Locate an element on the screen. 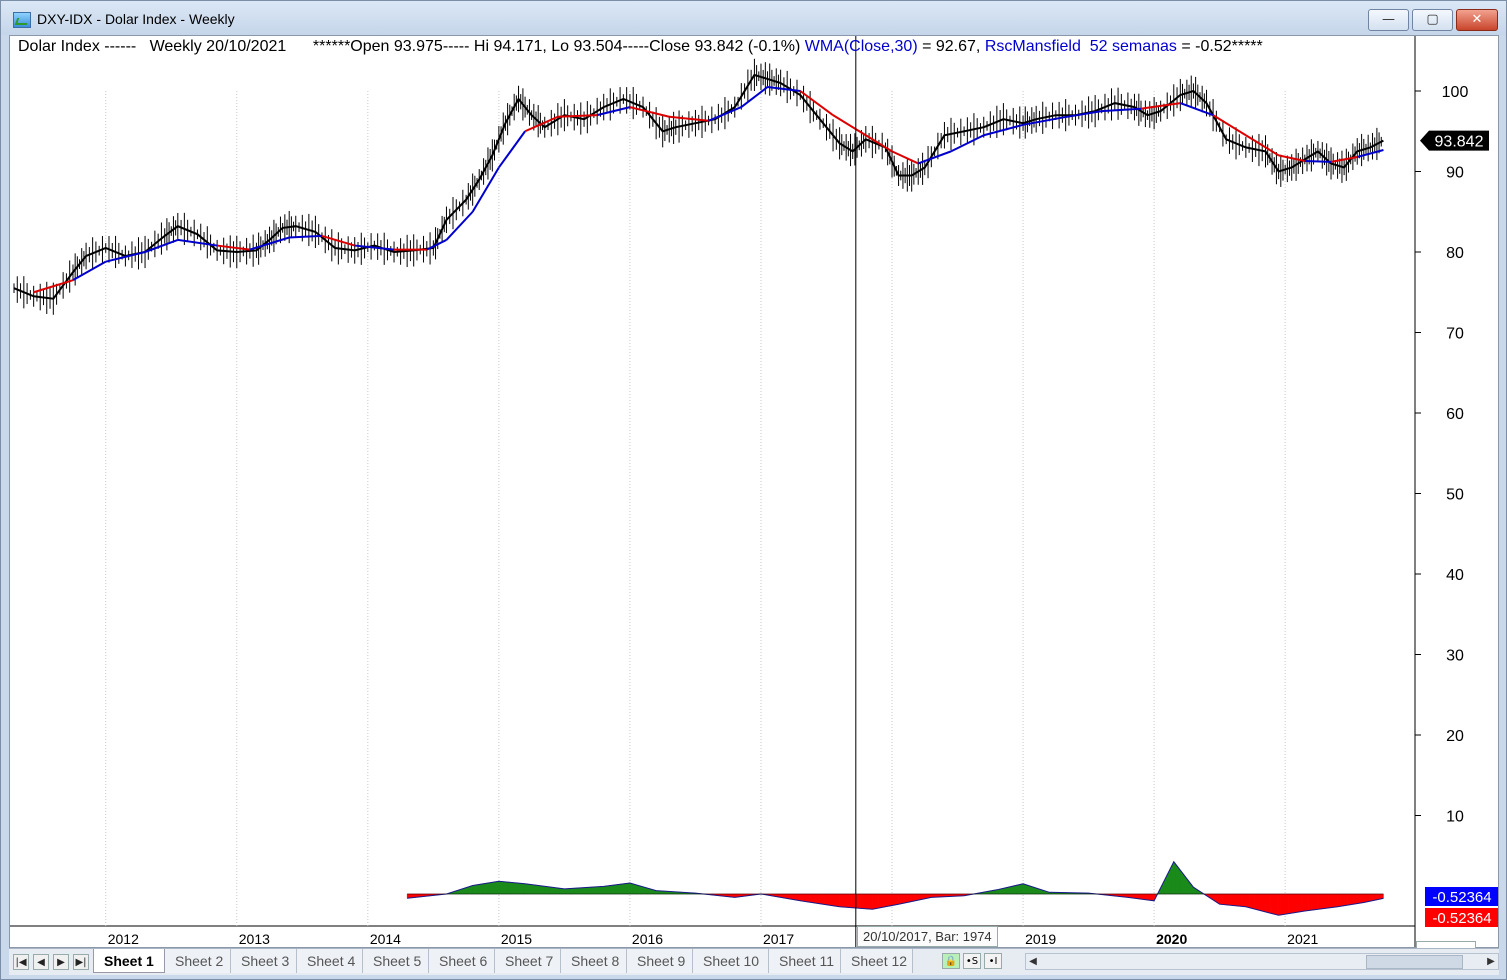 This screenshot has height=980, width=1507. tab-sheet-12: Sheet 12 is located at coordinates (877, 961).